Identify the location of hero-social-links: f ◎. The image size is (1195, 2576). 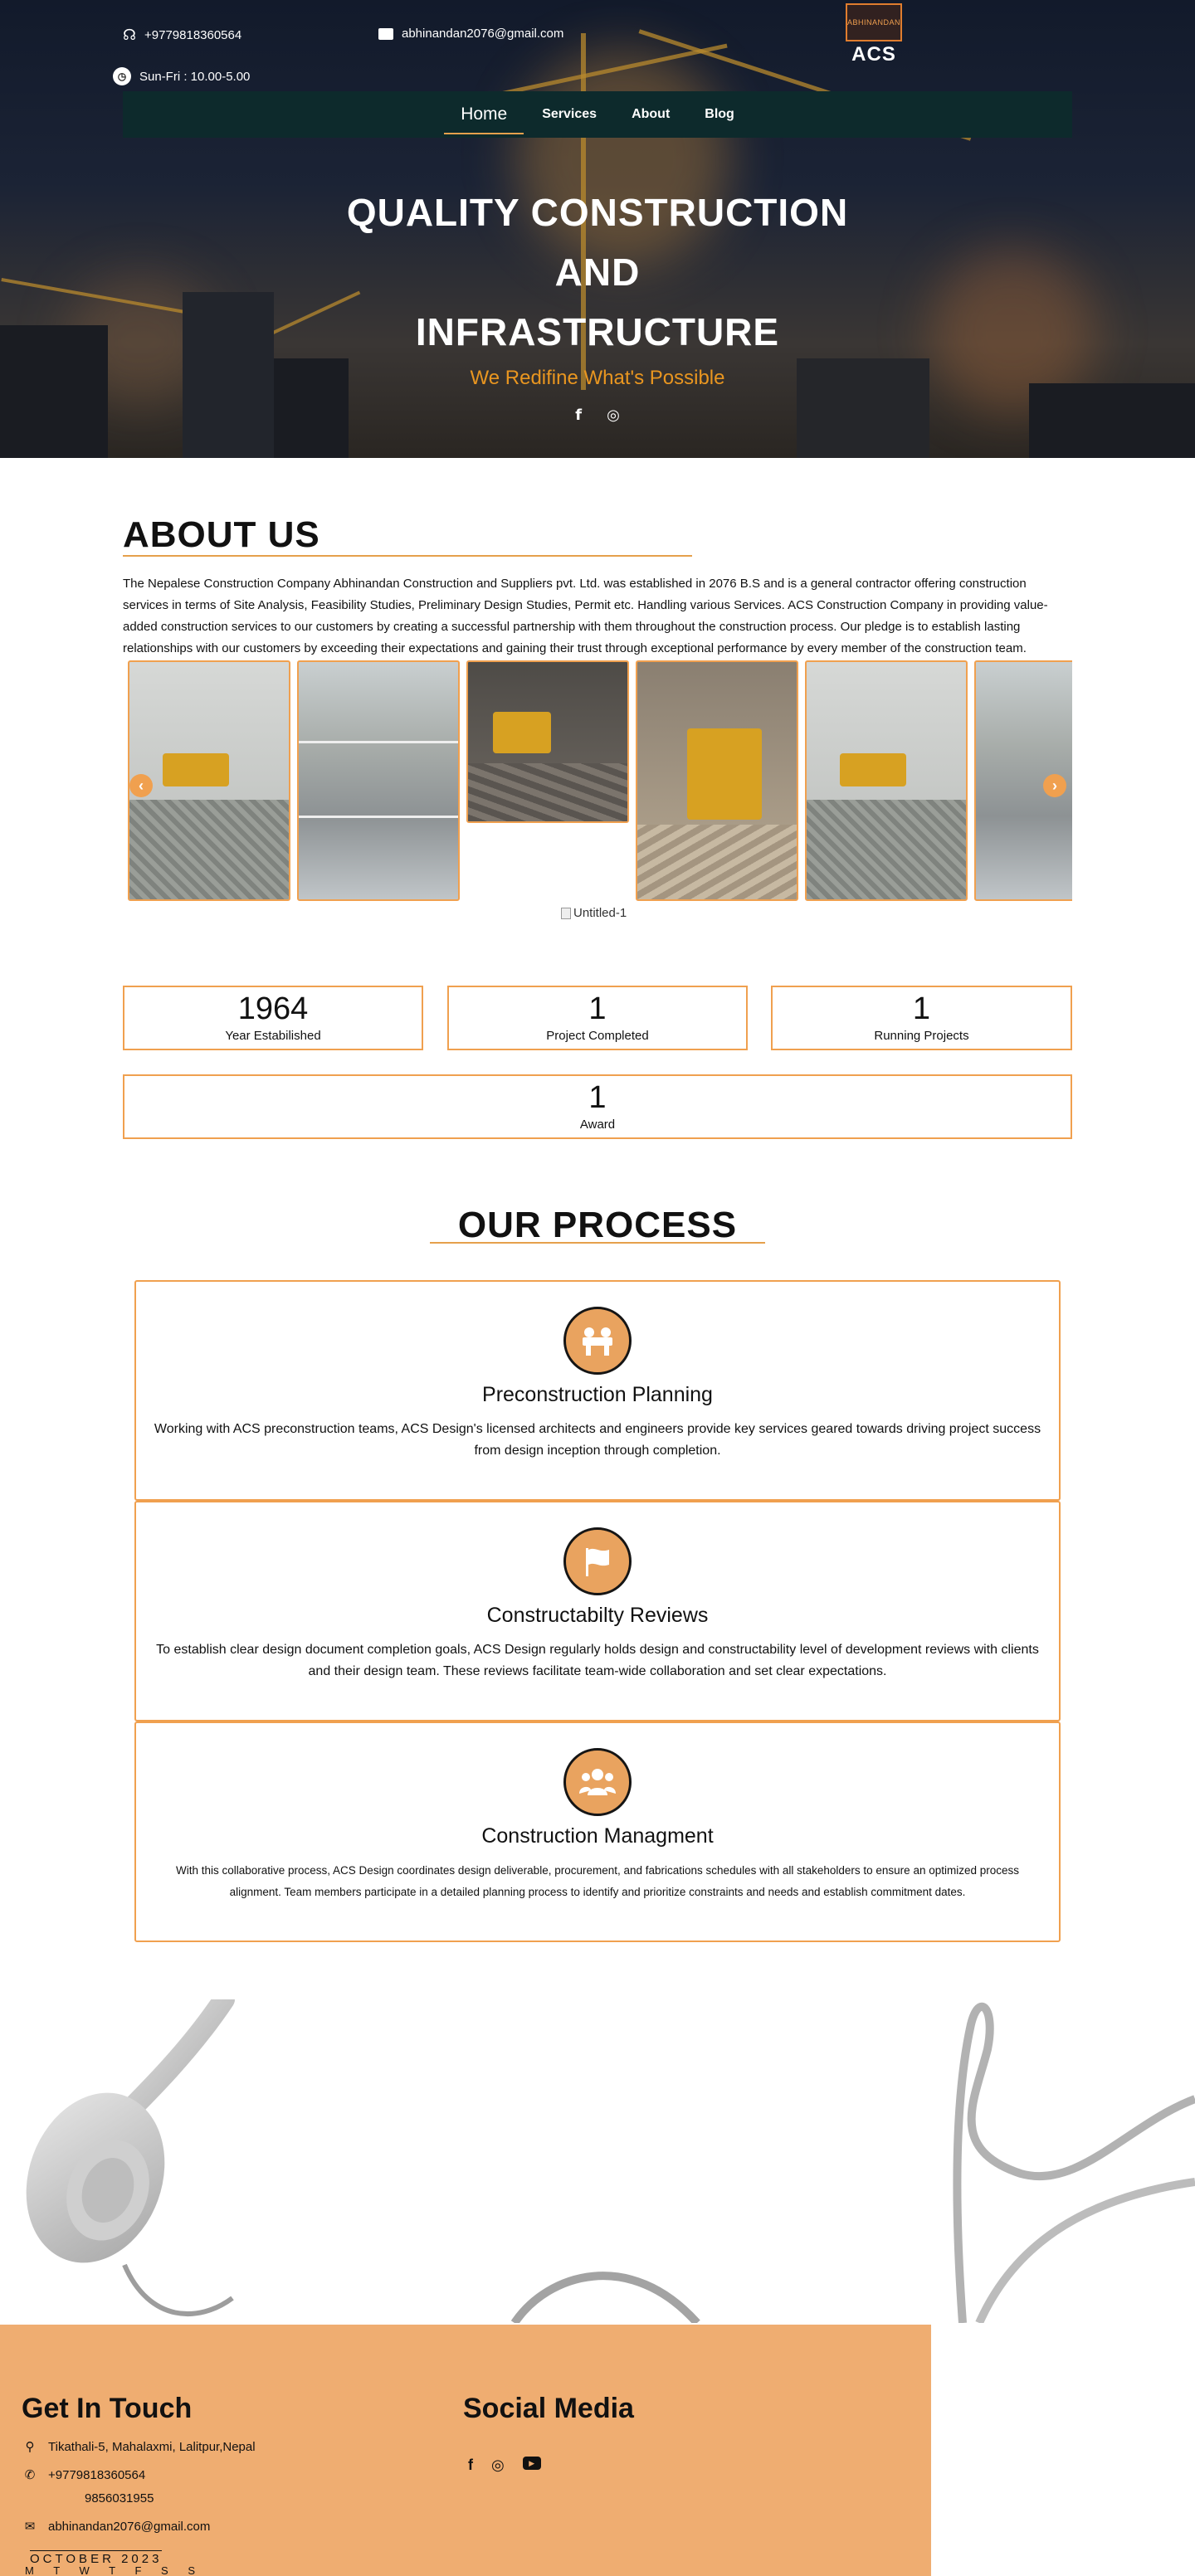
(597, 415).